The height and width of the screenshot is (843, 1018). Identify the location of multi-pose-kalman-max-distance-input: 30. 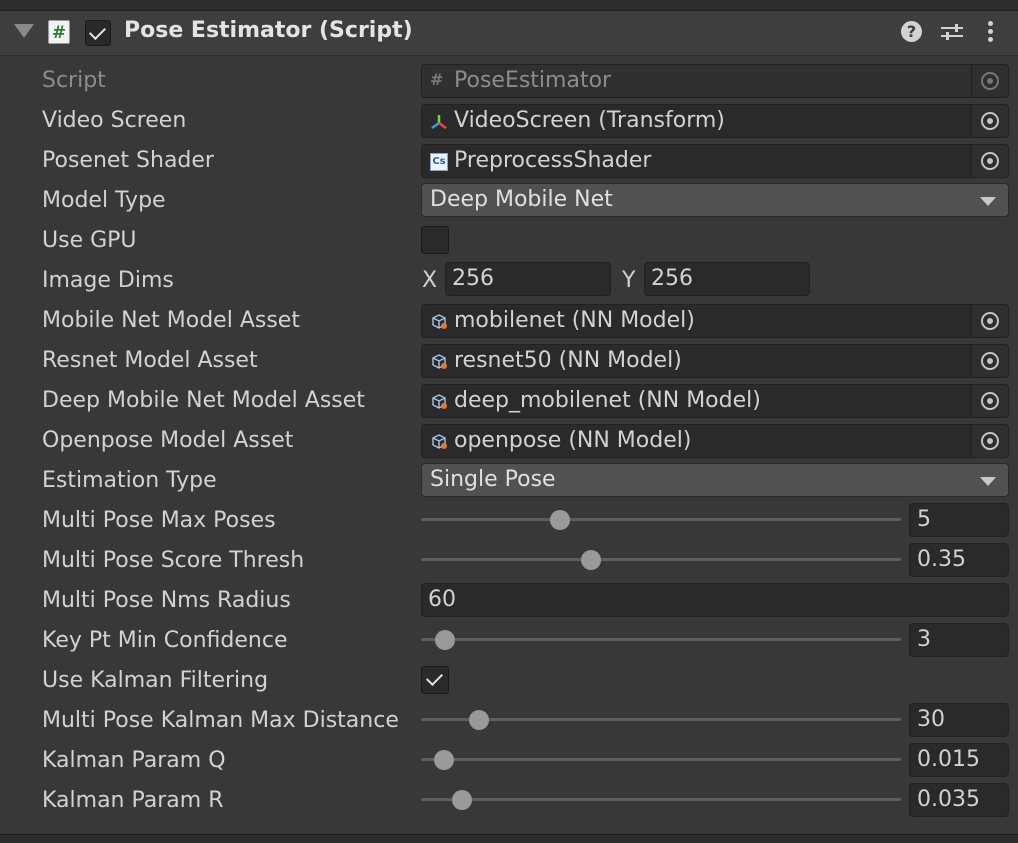
(959, 720).